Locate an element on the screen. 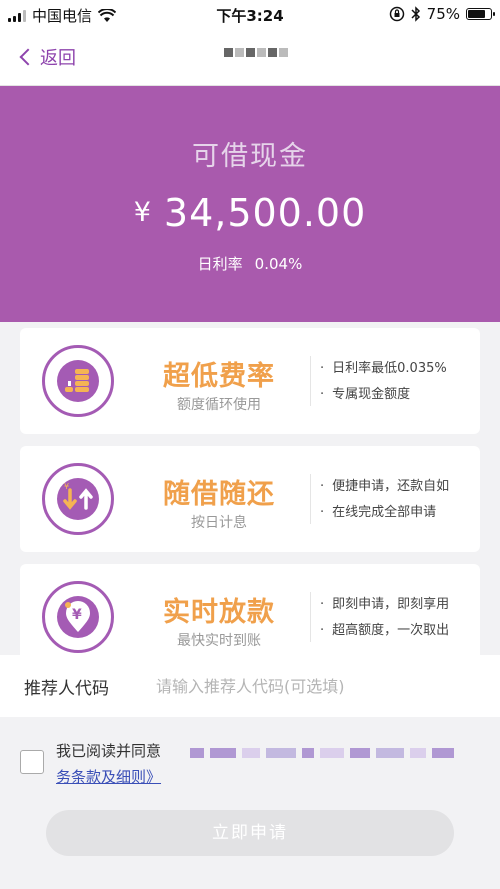 This screenshot has height=889, width=500. amount-value: 34,500.00 is located at coordinates (265, 213).